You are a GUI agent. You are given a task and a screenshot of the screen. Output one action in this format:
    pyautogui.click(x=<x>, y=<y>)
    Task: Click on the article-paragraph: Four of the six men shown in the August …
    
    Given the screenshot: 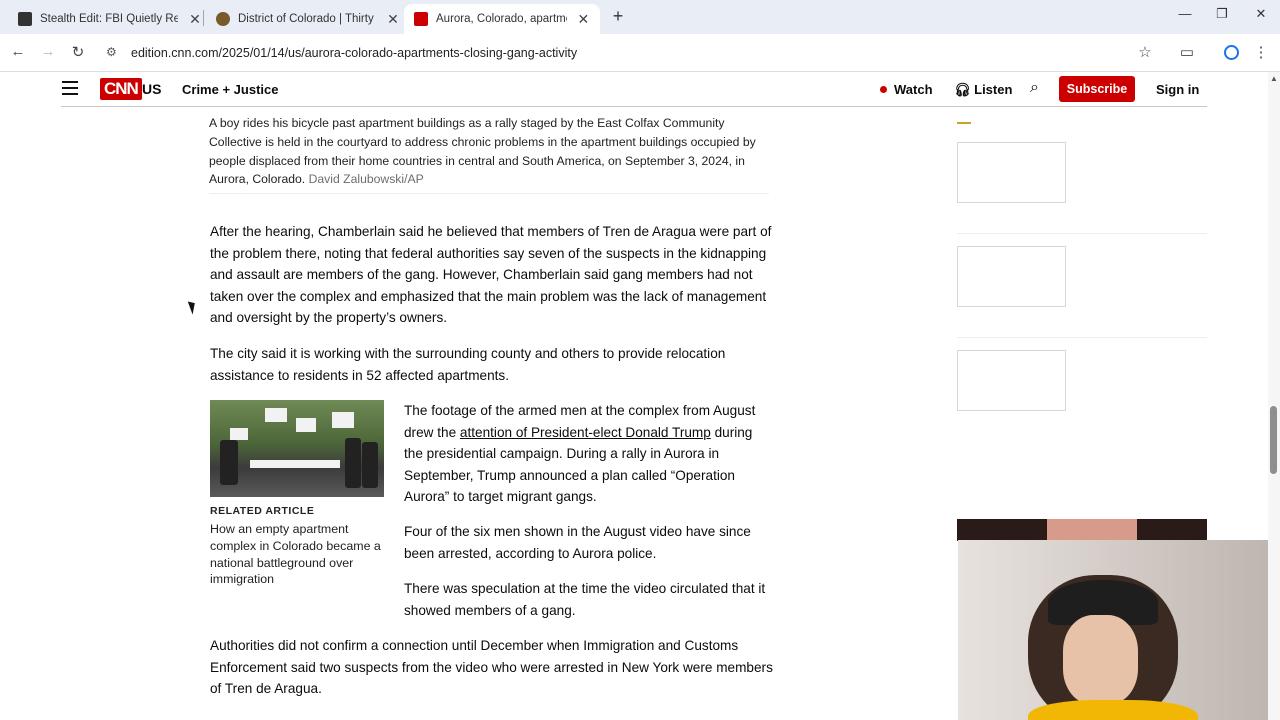 What is the action you would take?
    pyautogui.click(x=577, y=542)
    